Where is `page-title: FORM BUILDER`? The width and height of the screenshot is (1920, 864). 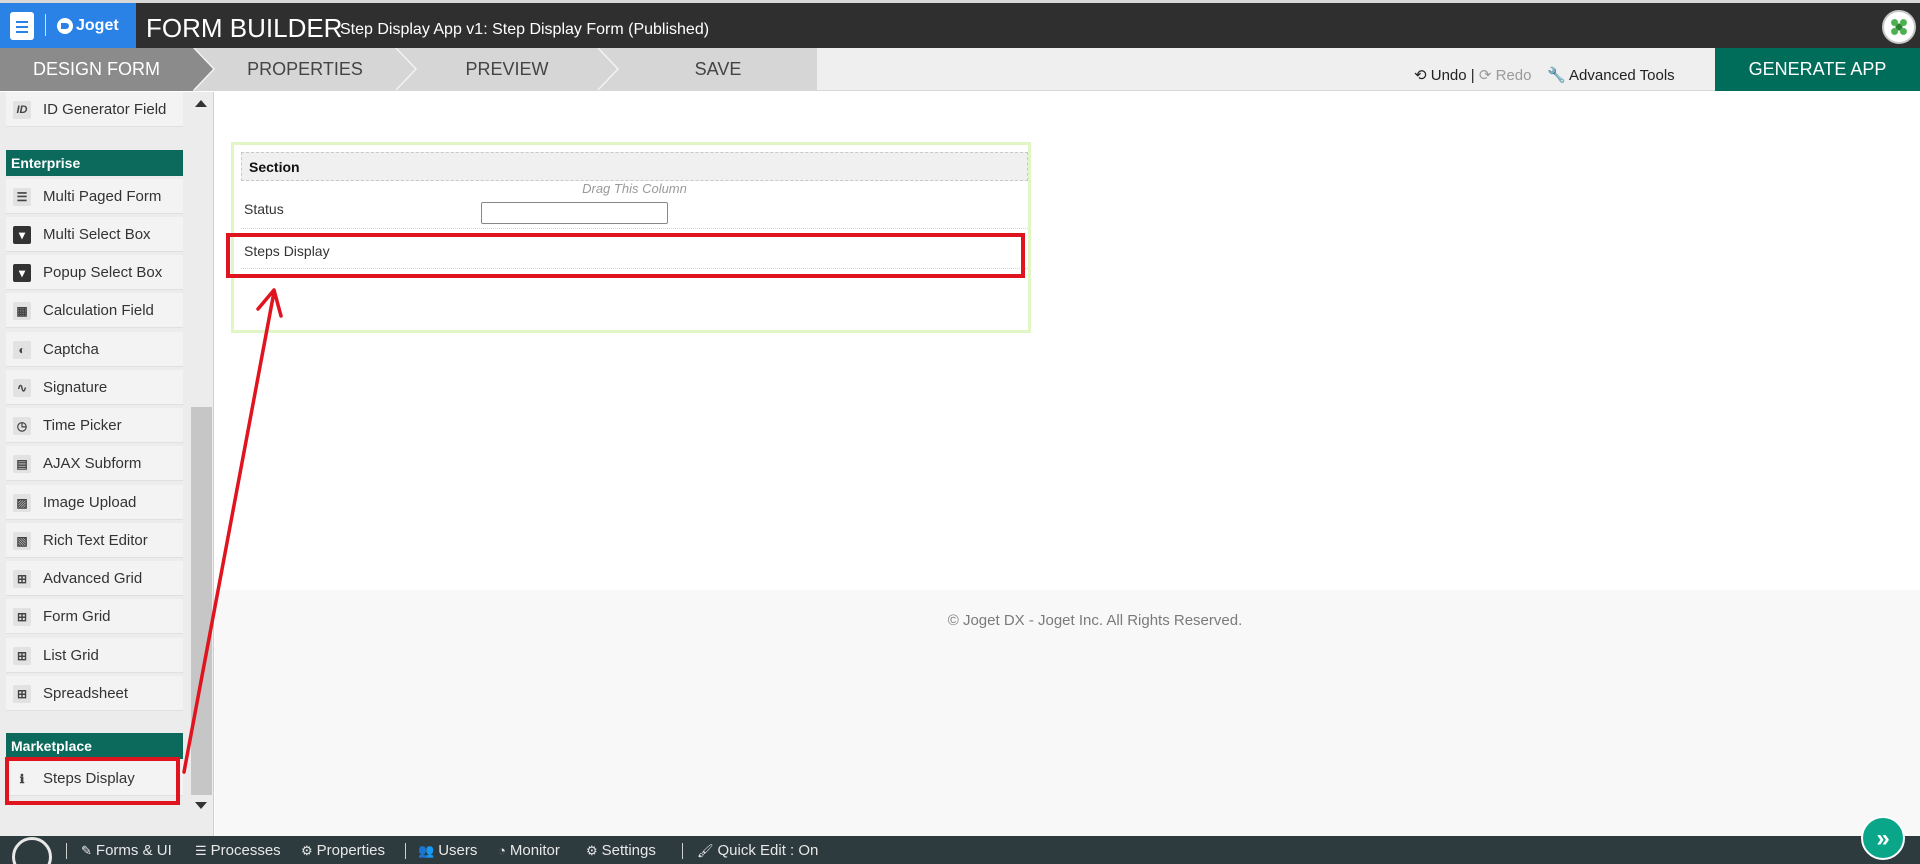 page-title: FORM BUILDER is located at coordinates (244, 28).